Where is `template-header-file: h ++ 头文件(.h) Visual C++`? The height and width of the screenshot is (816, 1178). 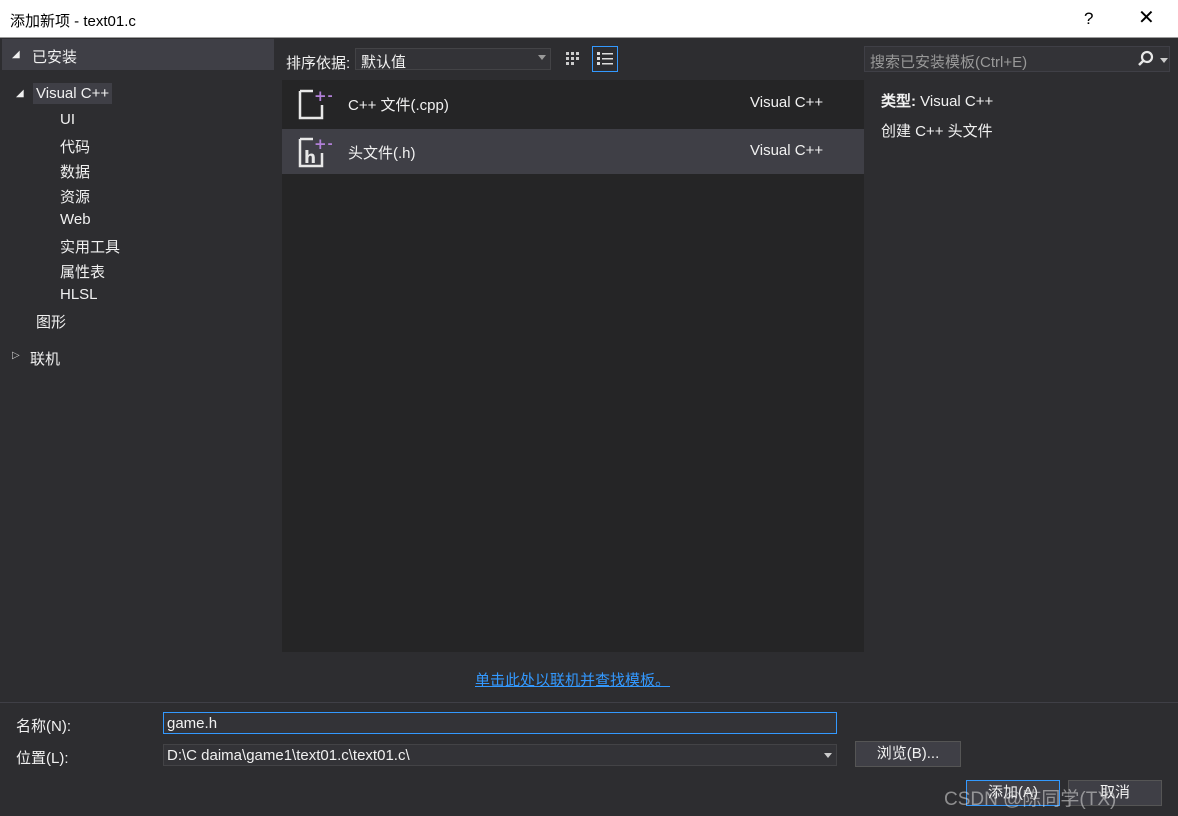
template-header-file: h ++ 头文件(.h) Visual C++ is located at coordinates (573, 151).